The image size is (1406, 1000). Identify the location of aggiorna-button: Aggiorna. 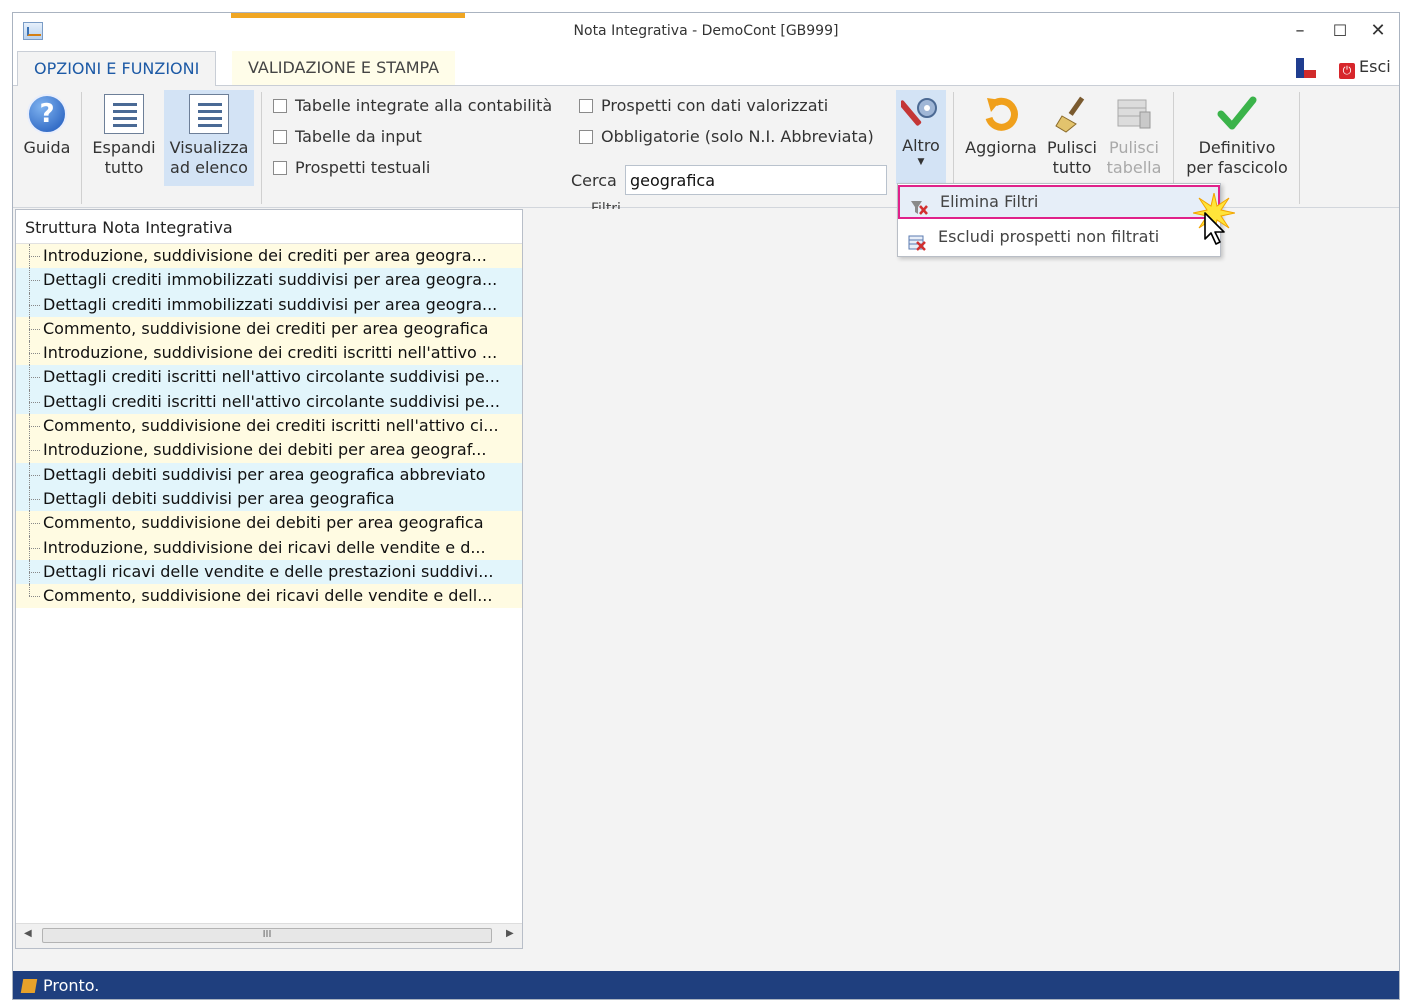
(1001, 126).